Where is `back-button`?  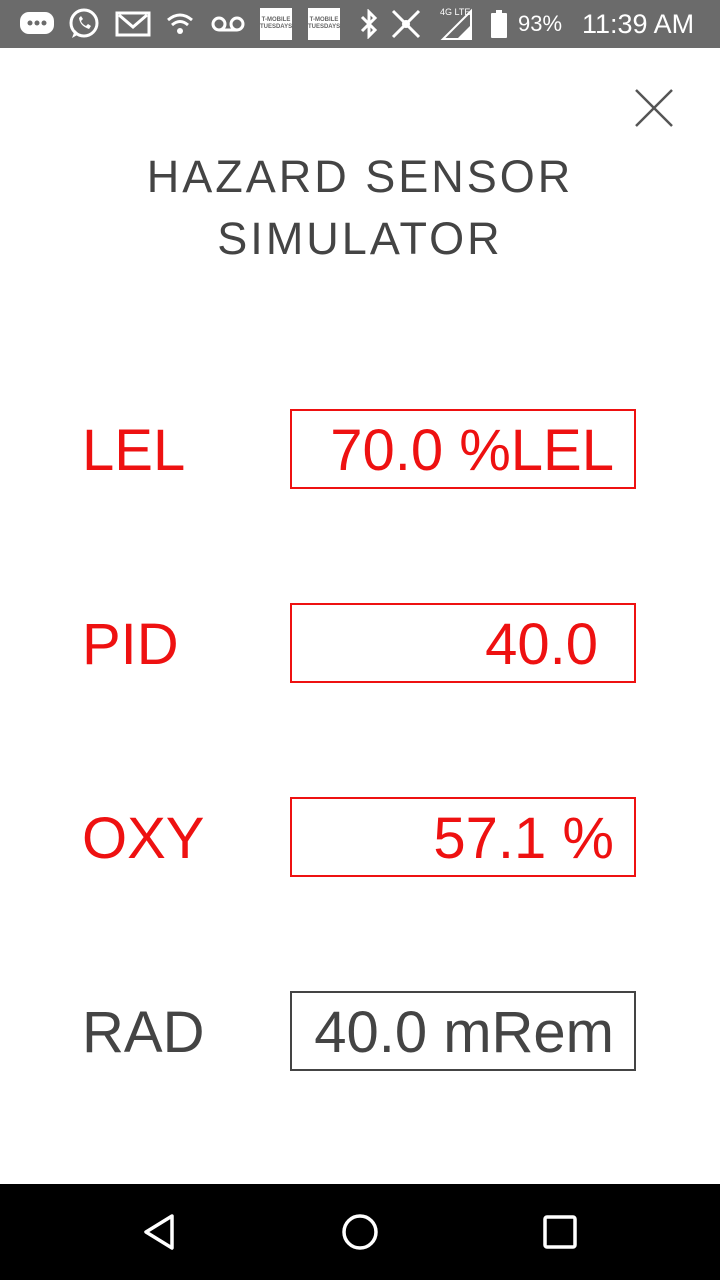
back-button is located at coordinates (160, 1232).